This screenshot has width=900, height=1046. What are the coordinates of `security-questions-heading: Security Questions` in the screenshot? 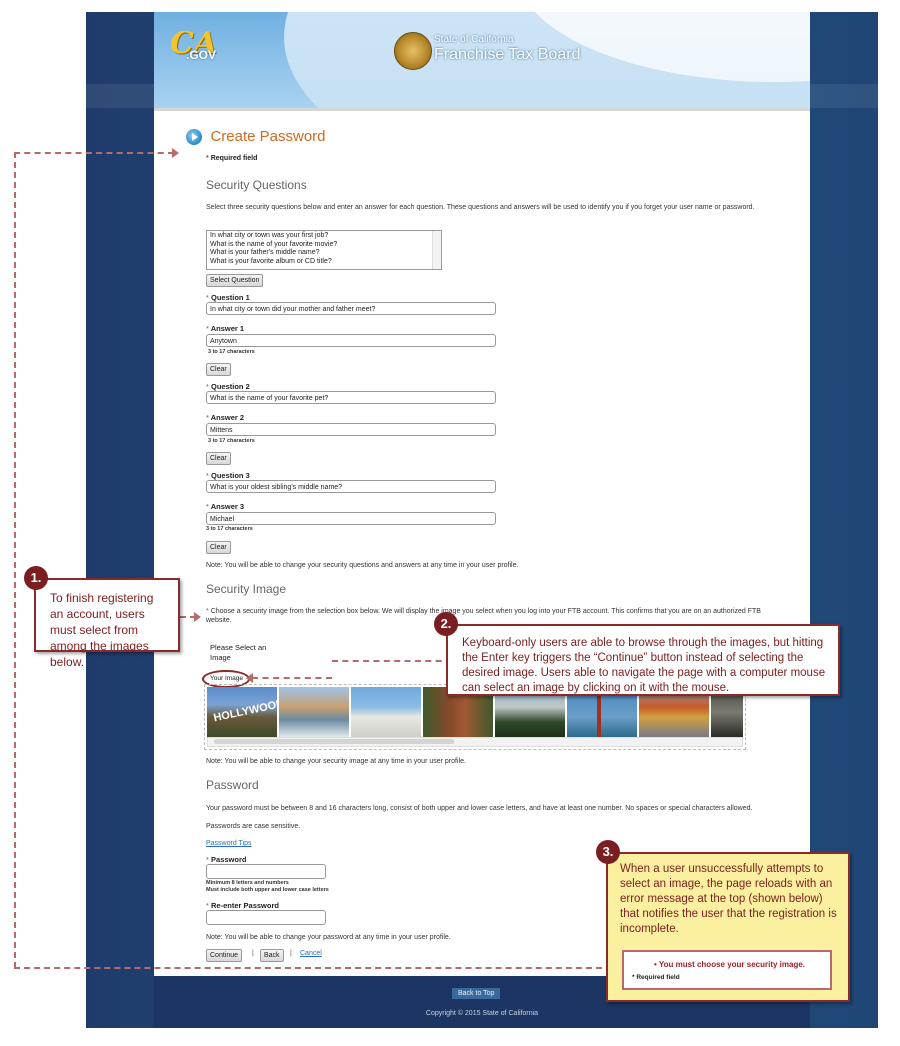 It's located at (256, 185).